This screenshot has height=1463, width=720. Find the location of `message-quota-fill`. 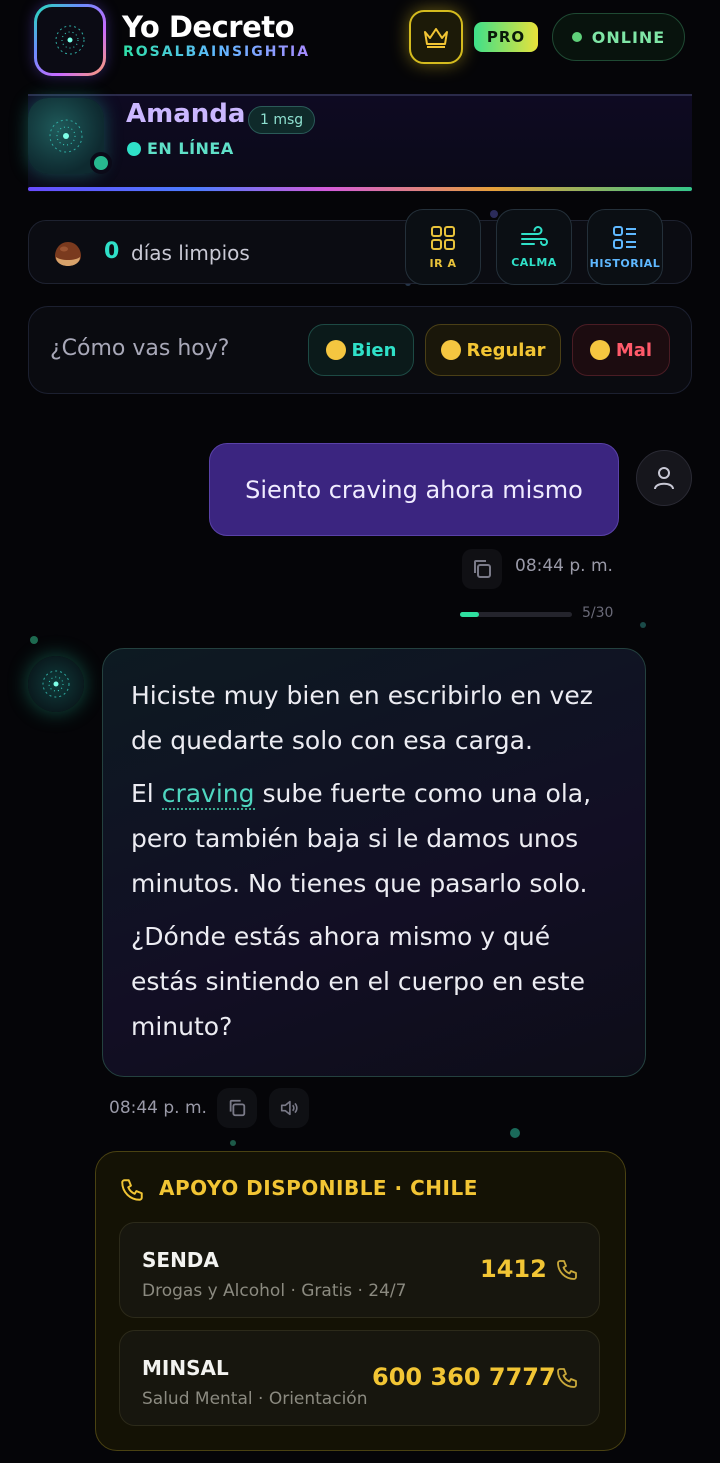

message-quota-fill is located at coordinates (469, 614).